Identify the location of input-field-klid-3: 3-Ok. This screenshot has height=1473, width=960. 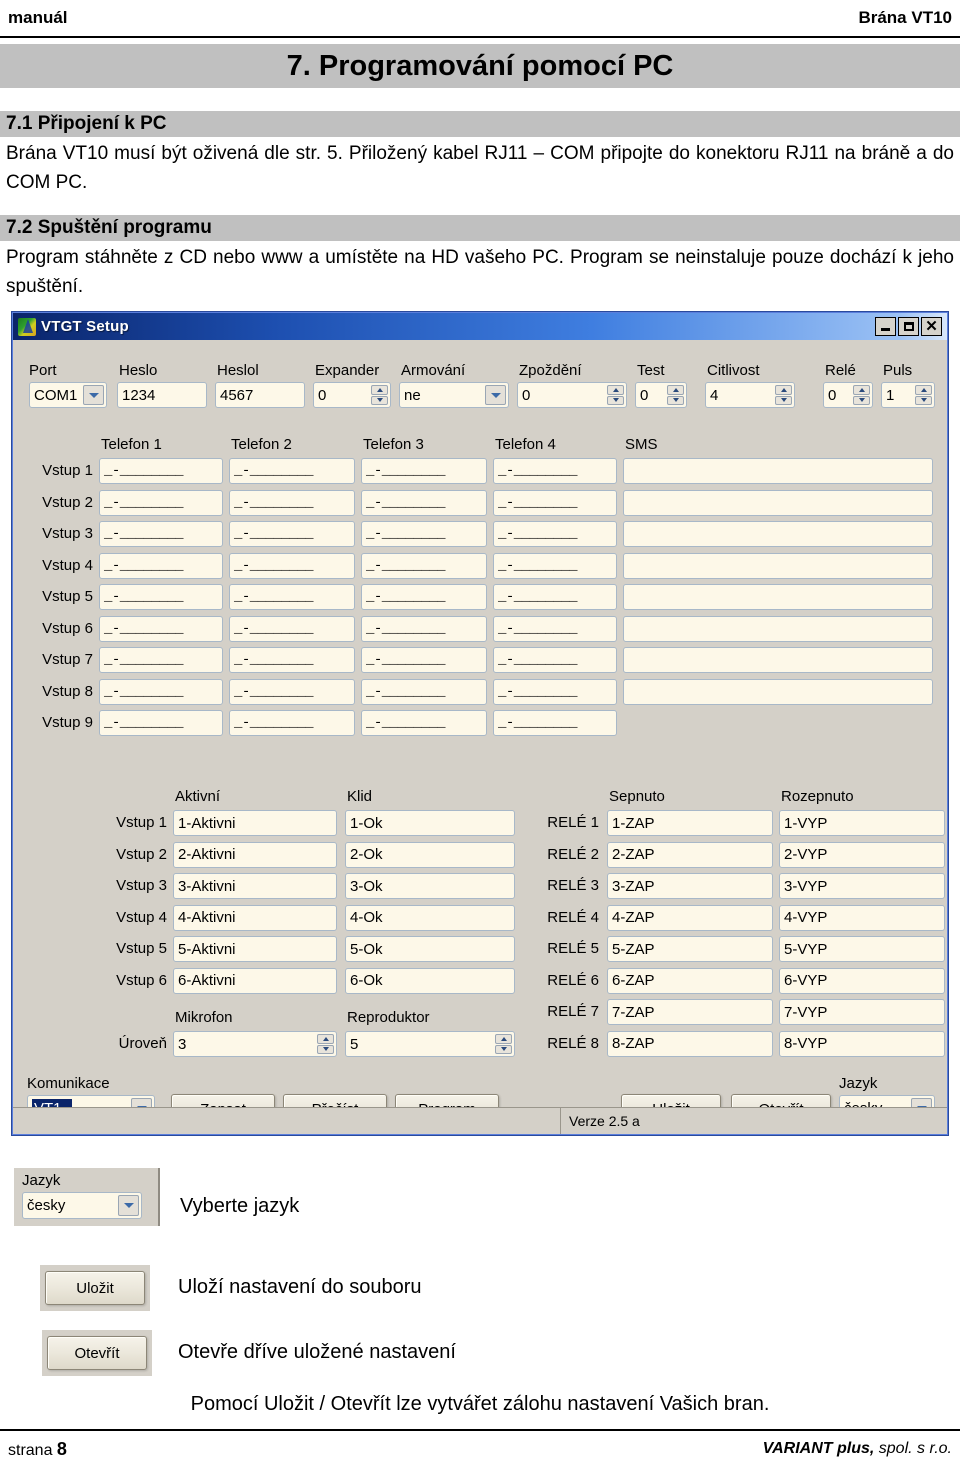
(430, 886).